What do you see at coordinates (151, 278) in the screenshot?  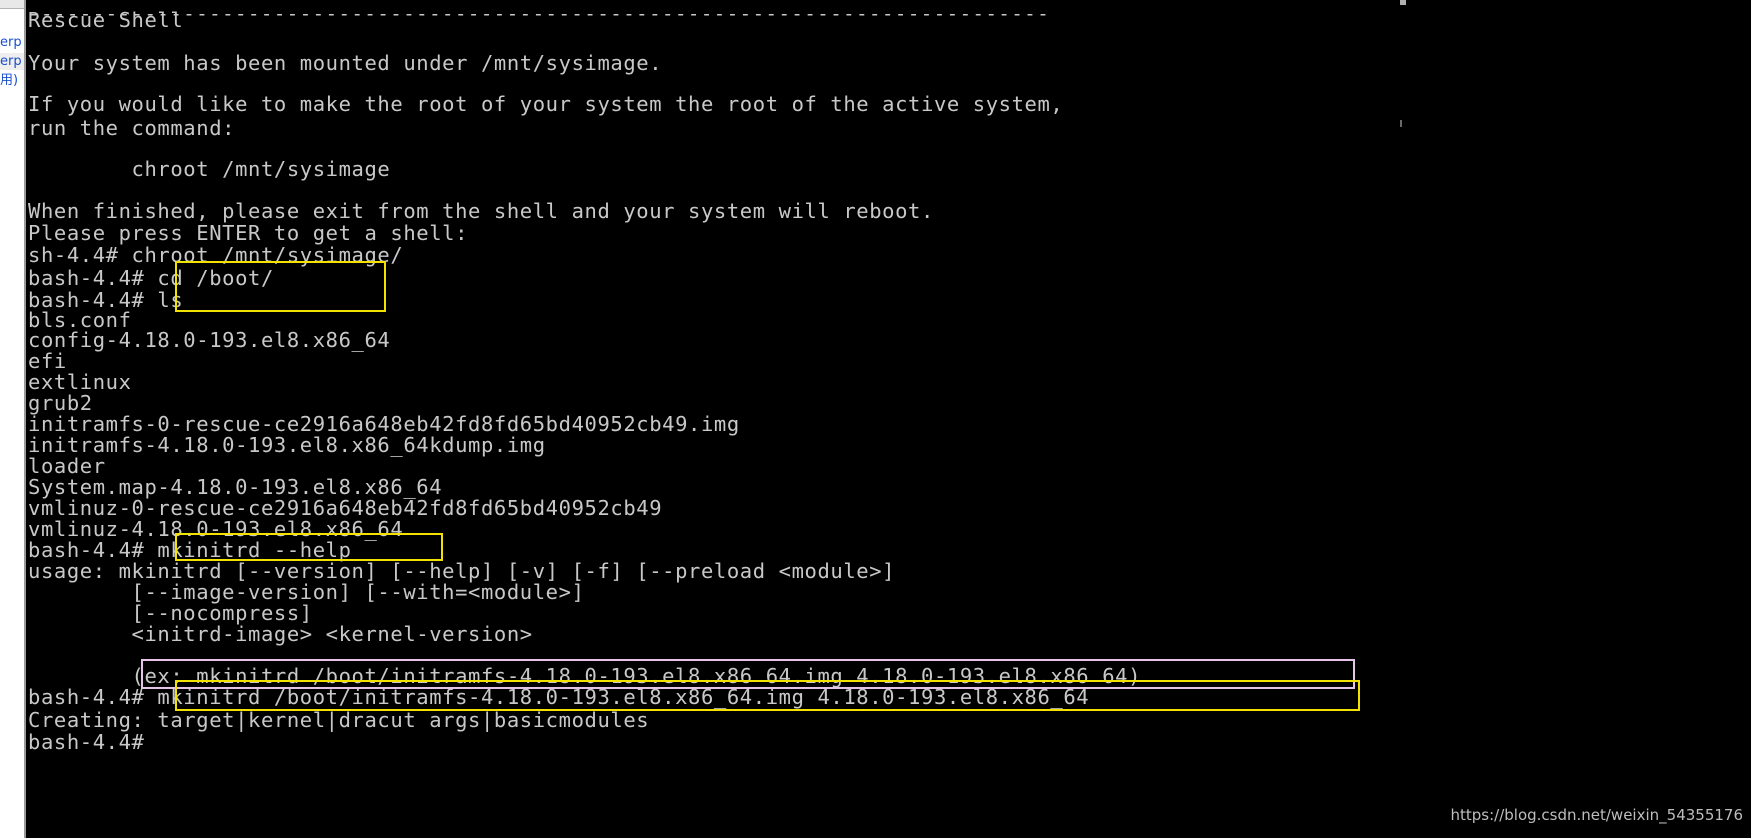 I see `terminal-line: bash-4.4# cd /boot/` at bounding box center [151, 278].